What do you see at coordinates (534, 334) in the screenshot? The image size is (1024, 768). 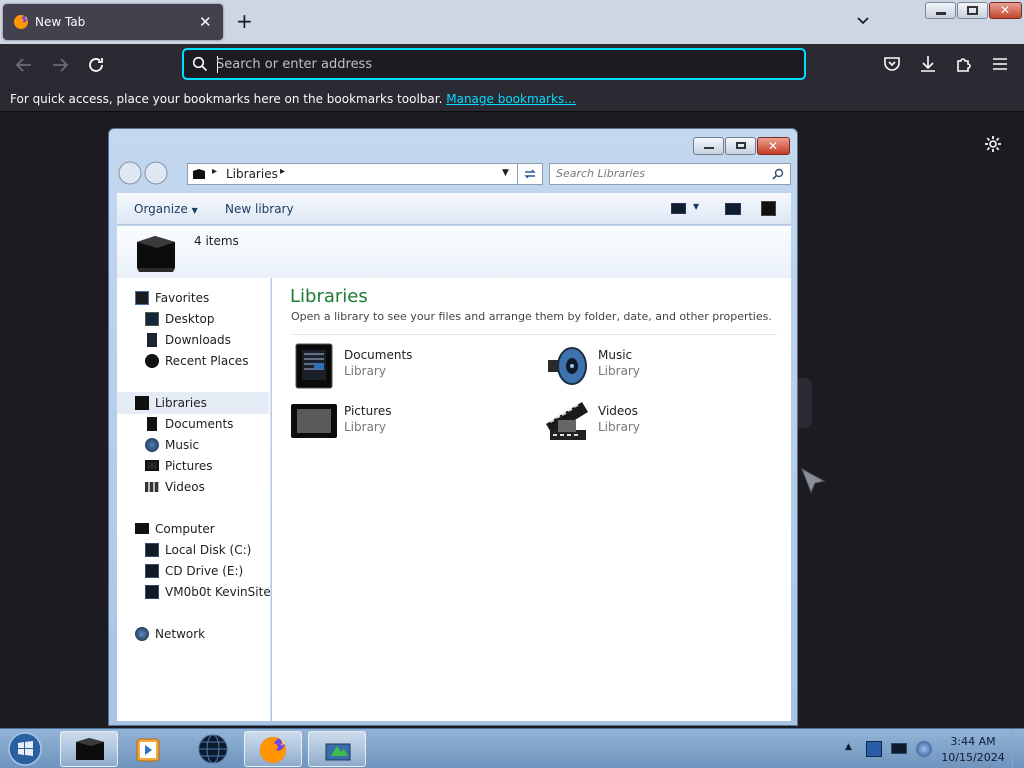 I see `divider` at bounding box center [534, 334].